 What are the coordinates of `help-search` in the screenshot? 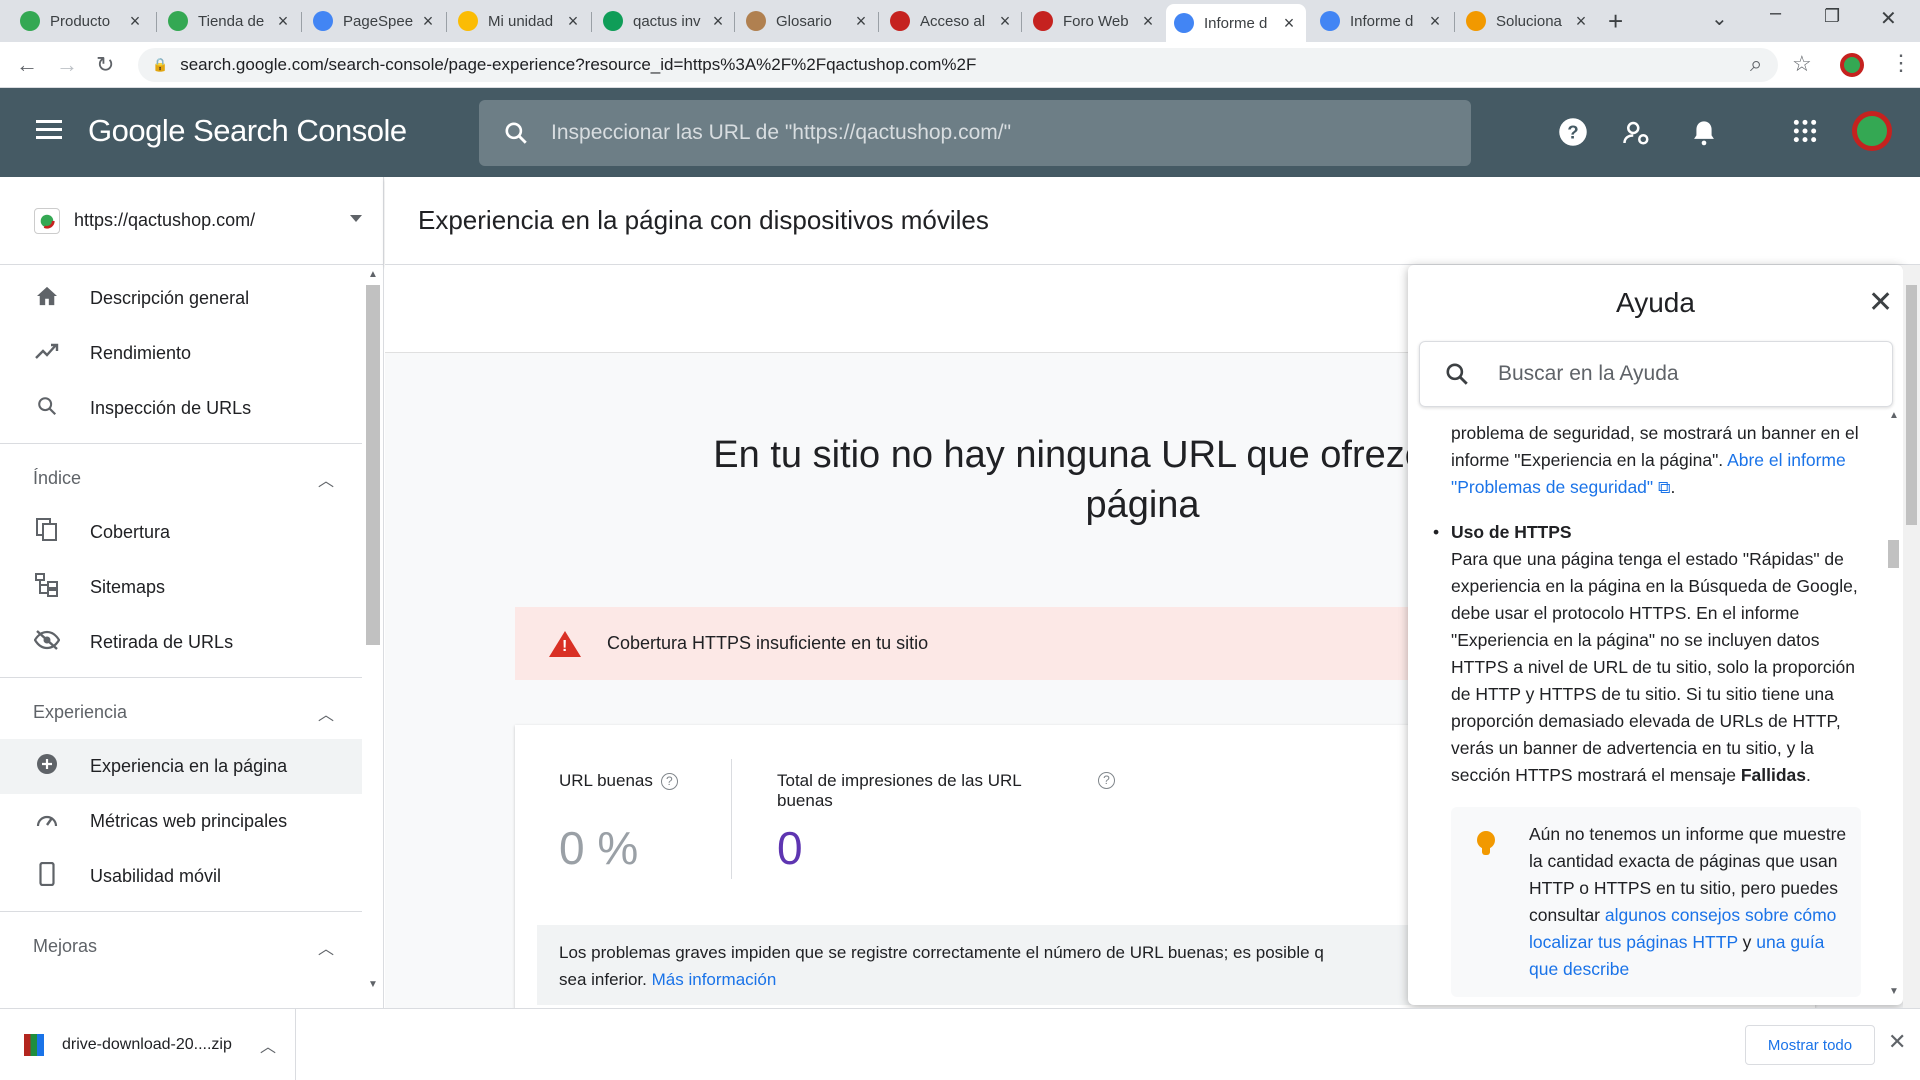 It's located at (1656, 374).